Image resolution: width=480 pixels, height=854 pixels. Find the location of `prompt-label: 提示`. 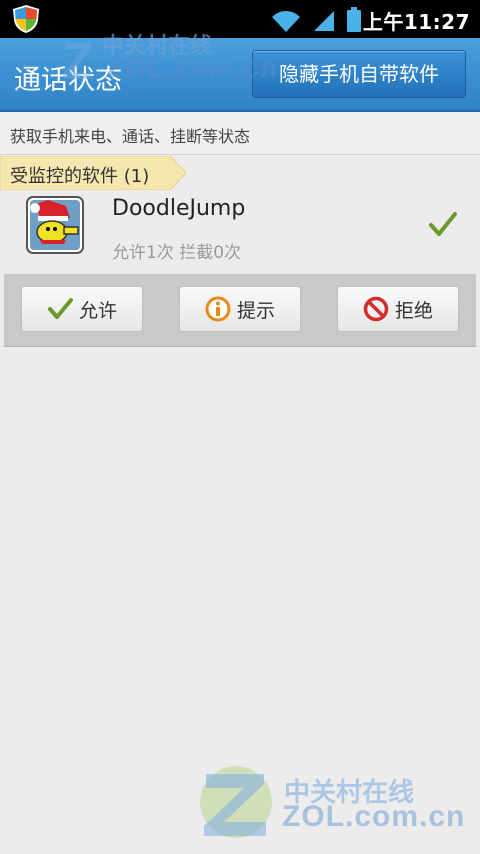

prompt-label: 提示 is located at coordinates (255, 310).